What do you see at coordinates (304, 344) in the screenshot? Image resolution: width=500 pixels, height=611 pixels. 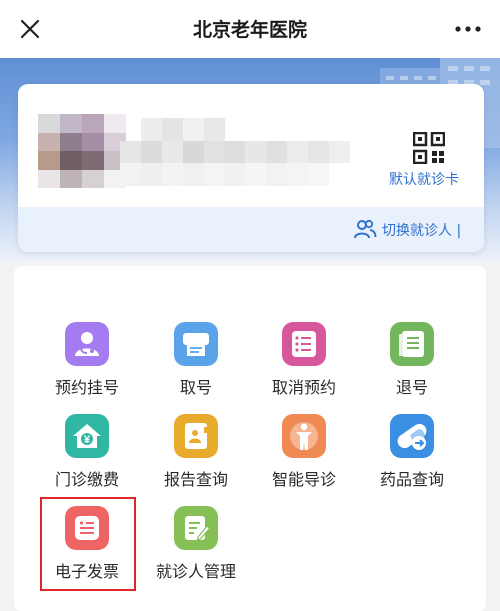 I see `list-cancel-icon` at bounding box center [304, 344].